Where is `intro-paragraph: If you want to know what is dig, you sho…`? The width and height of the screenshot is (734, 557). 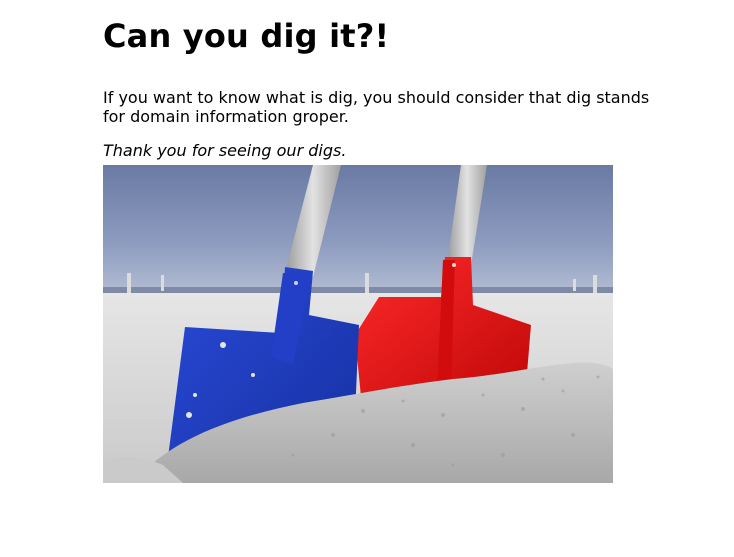 intro-paragraph: If you want to know what is dig, you sho… is located at coordinates (376, 107).